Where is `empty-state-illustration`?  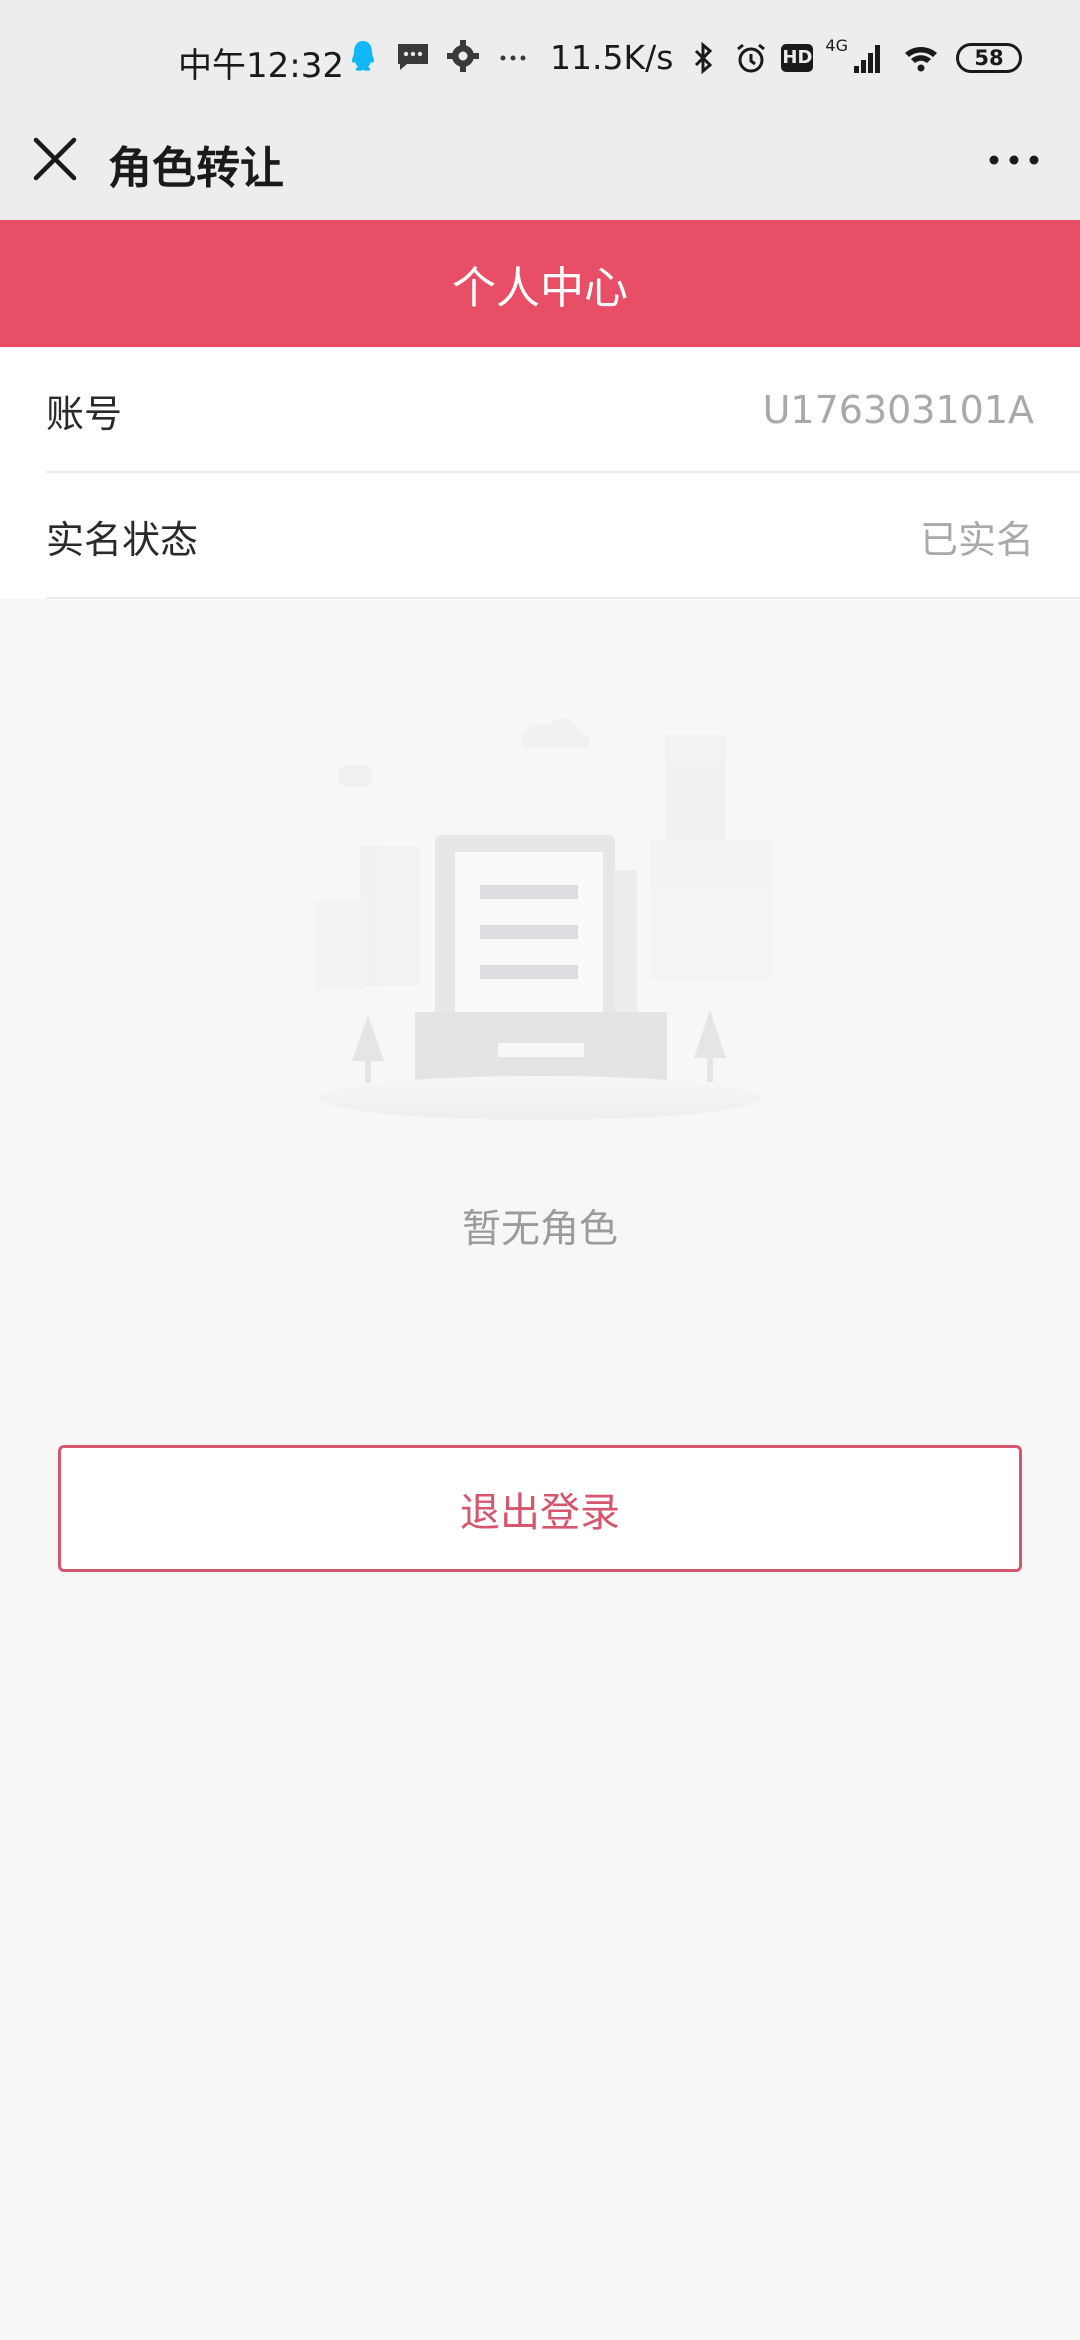
empty-state-illustration is located at coordinates (542, 919).